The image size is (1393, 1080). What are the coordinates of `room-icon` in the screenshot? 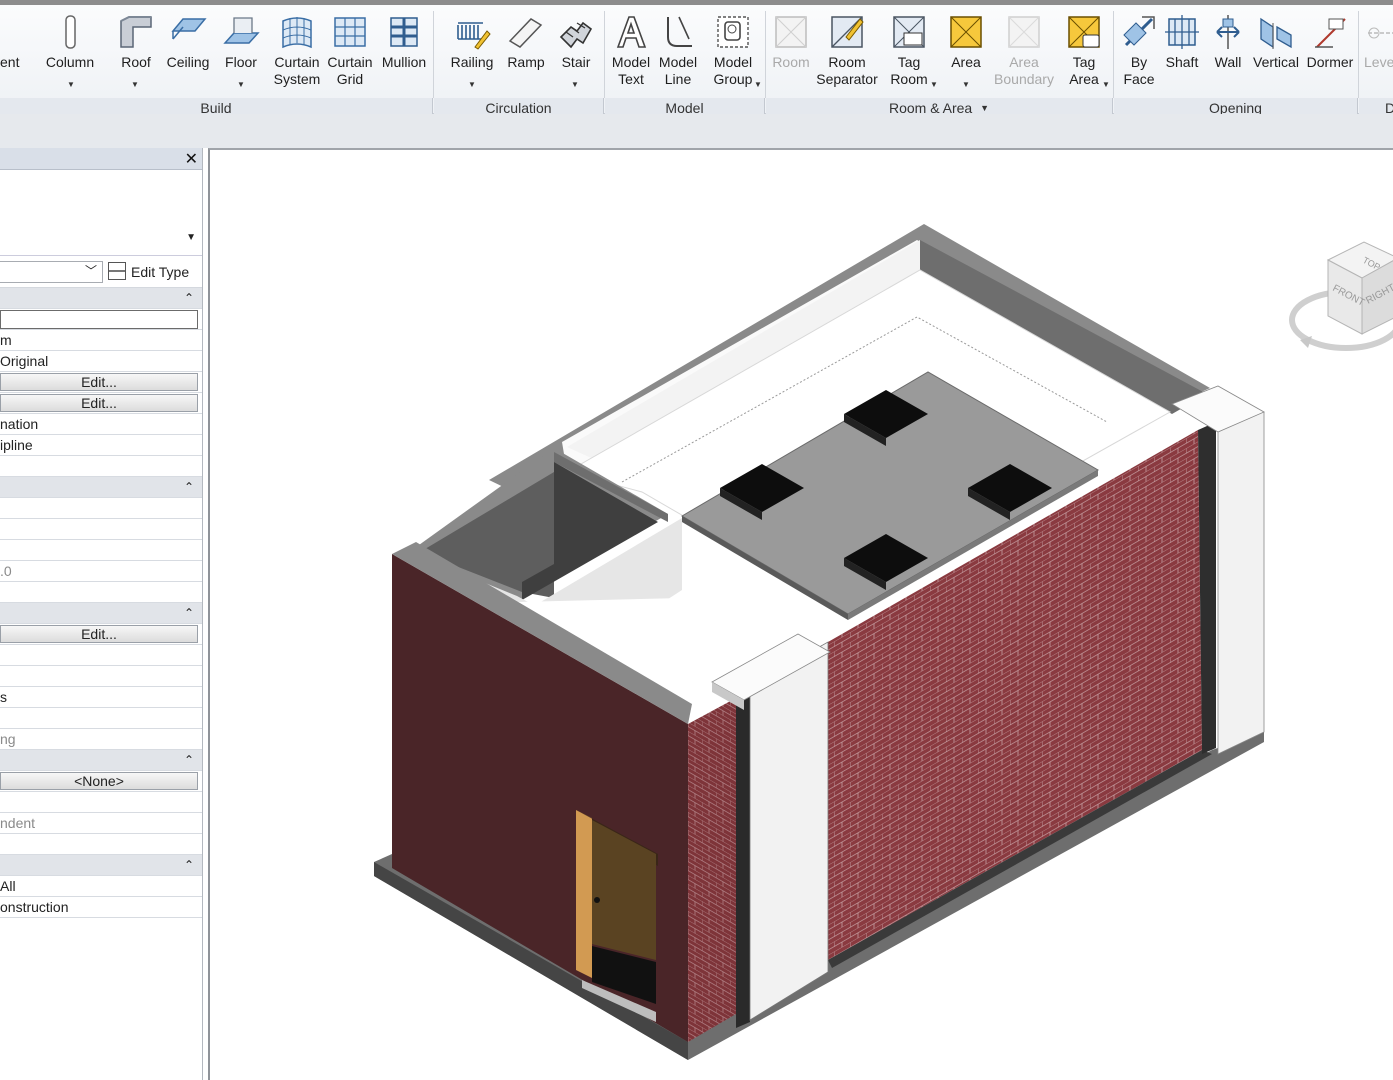 It's located at (791, 32).